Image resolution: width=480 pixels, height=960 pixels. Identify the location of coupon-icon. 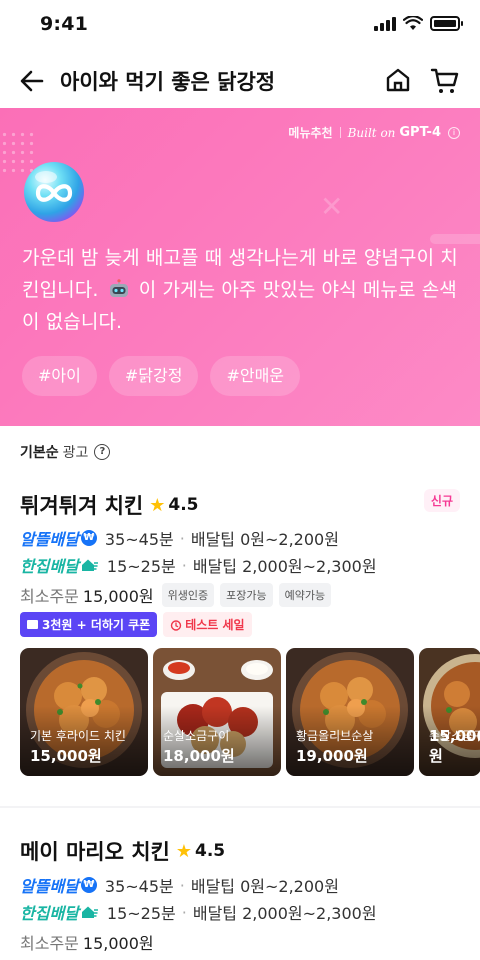
(32, 624).